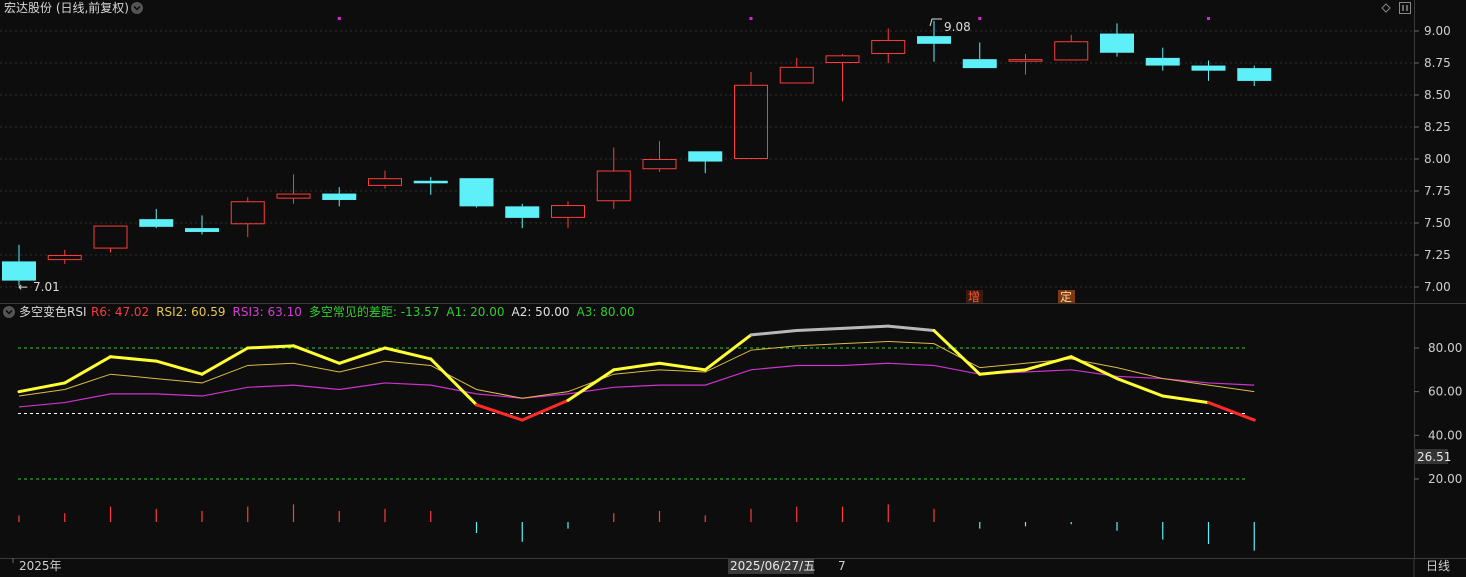  What do you see at coordinates (1066, 296) in the screenshot?
I see `event-tag-fixed-label: 定` at bounding box center [1066, 296].